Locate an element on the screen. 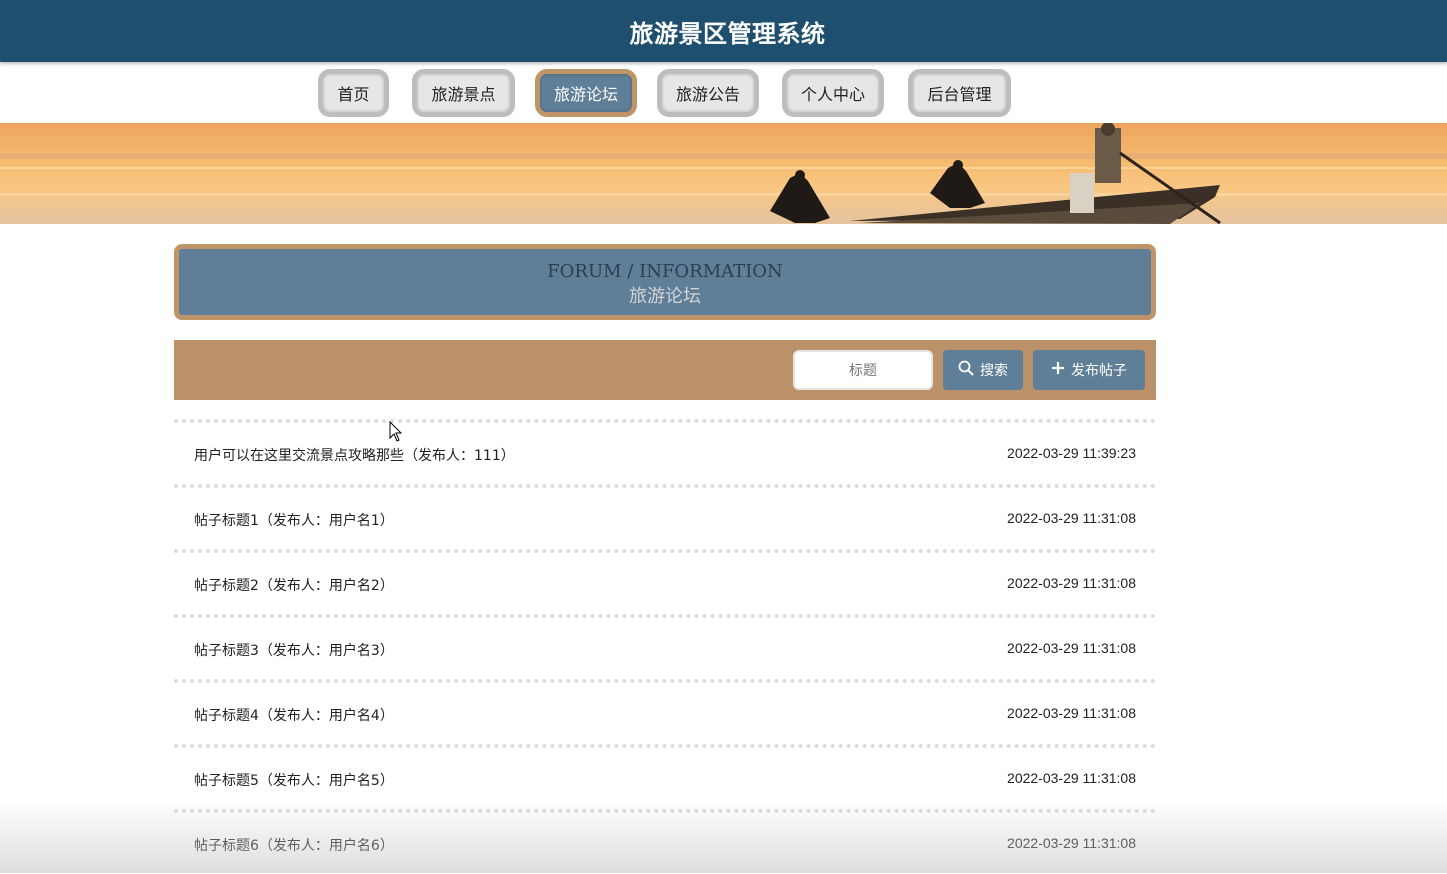 The height and width of the screenshot is (874, 1447). nav-forum: 旅游论坛 is located at coordinates (586, 93).